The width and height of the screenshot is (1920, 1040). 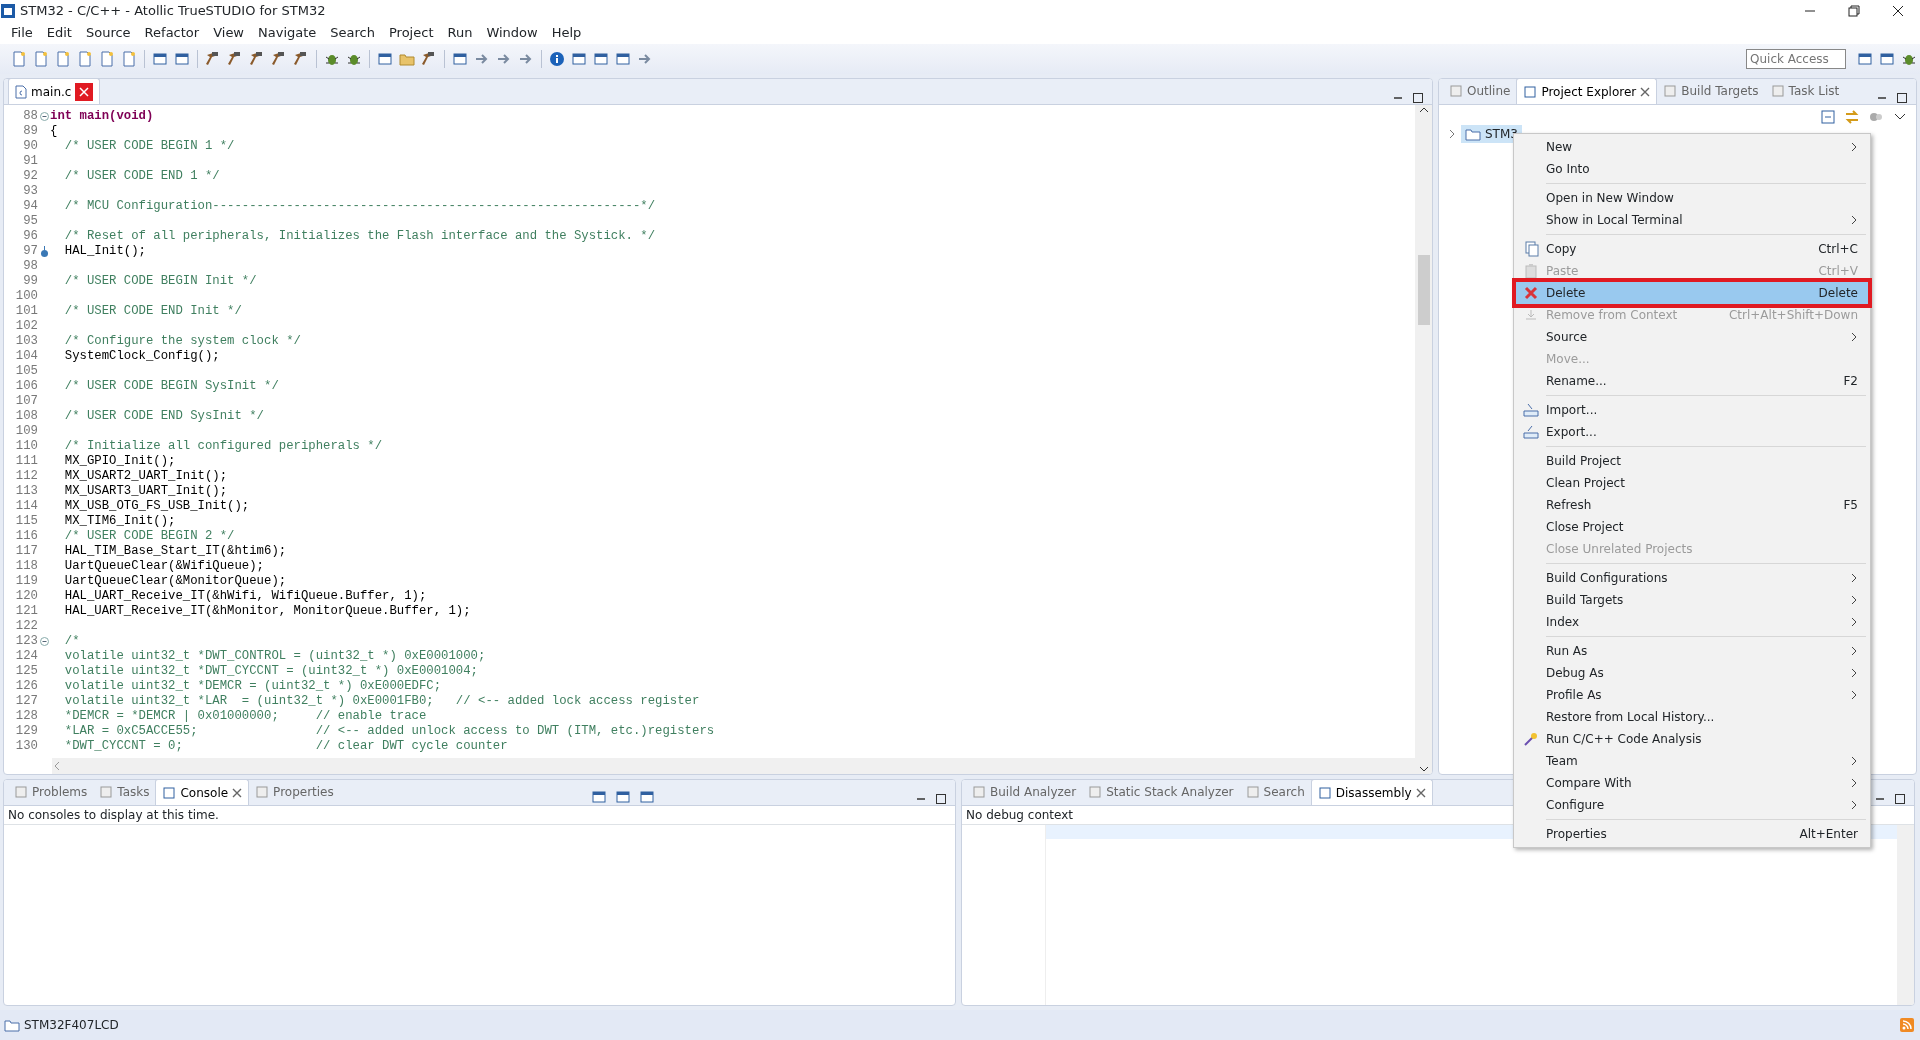 I want to click on menu-item: Refactor, so click(x=172, y=33).